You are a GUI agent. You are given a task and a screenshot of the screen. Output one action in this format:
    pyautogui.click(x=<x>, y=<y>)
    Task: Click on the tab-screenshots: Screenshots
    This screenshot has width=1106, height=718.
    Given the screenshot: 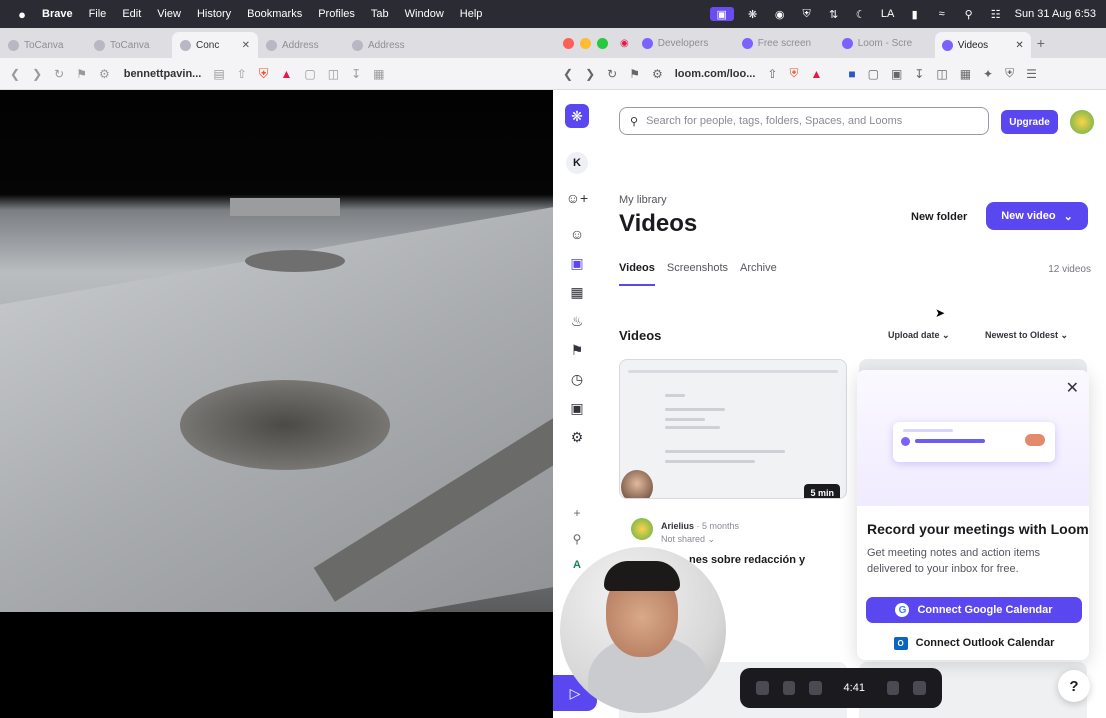 What is the action you would take?
    pyautogui.click(x=697, y=274)
    